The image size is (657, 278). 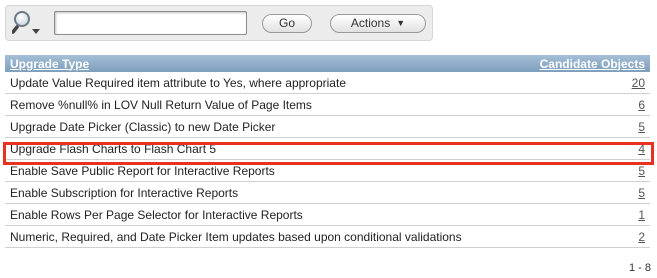 What do you see at coordinates (641, 237) in the screenshot?
I see `candidate-objects-link: 2` at bounding box center [641, 237].